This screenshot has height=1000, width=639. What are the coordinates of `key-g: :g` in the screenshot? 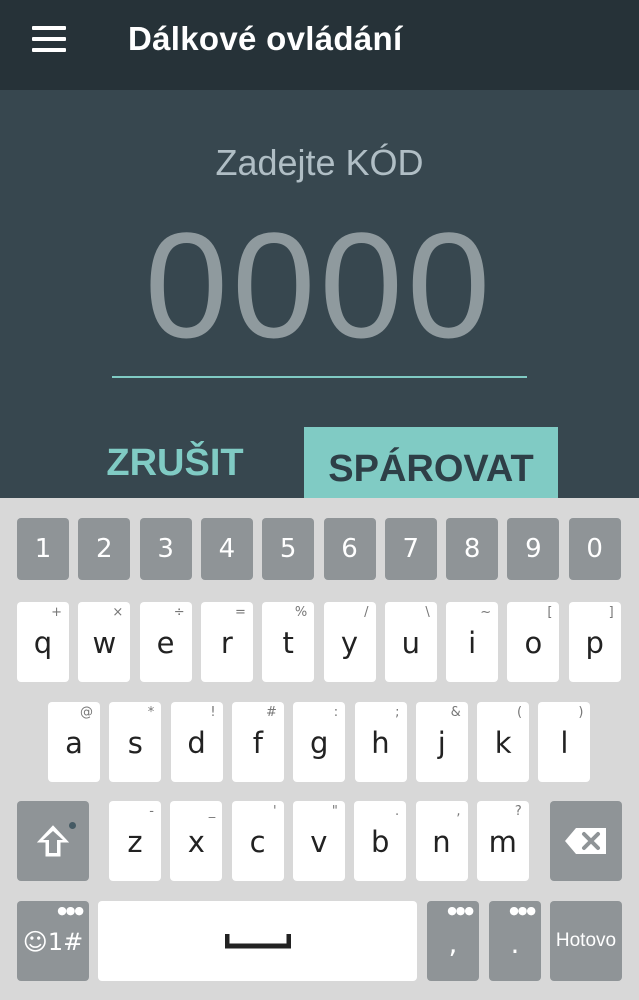 It's located at (319, 742).